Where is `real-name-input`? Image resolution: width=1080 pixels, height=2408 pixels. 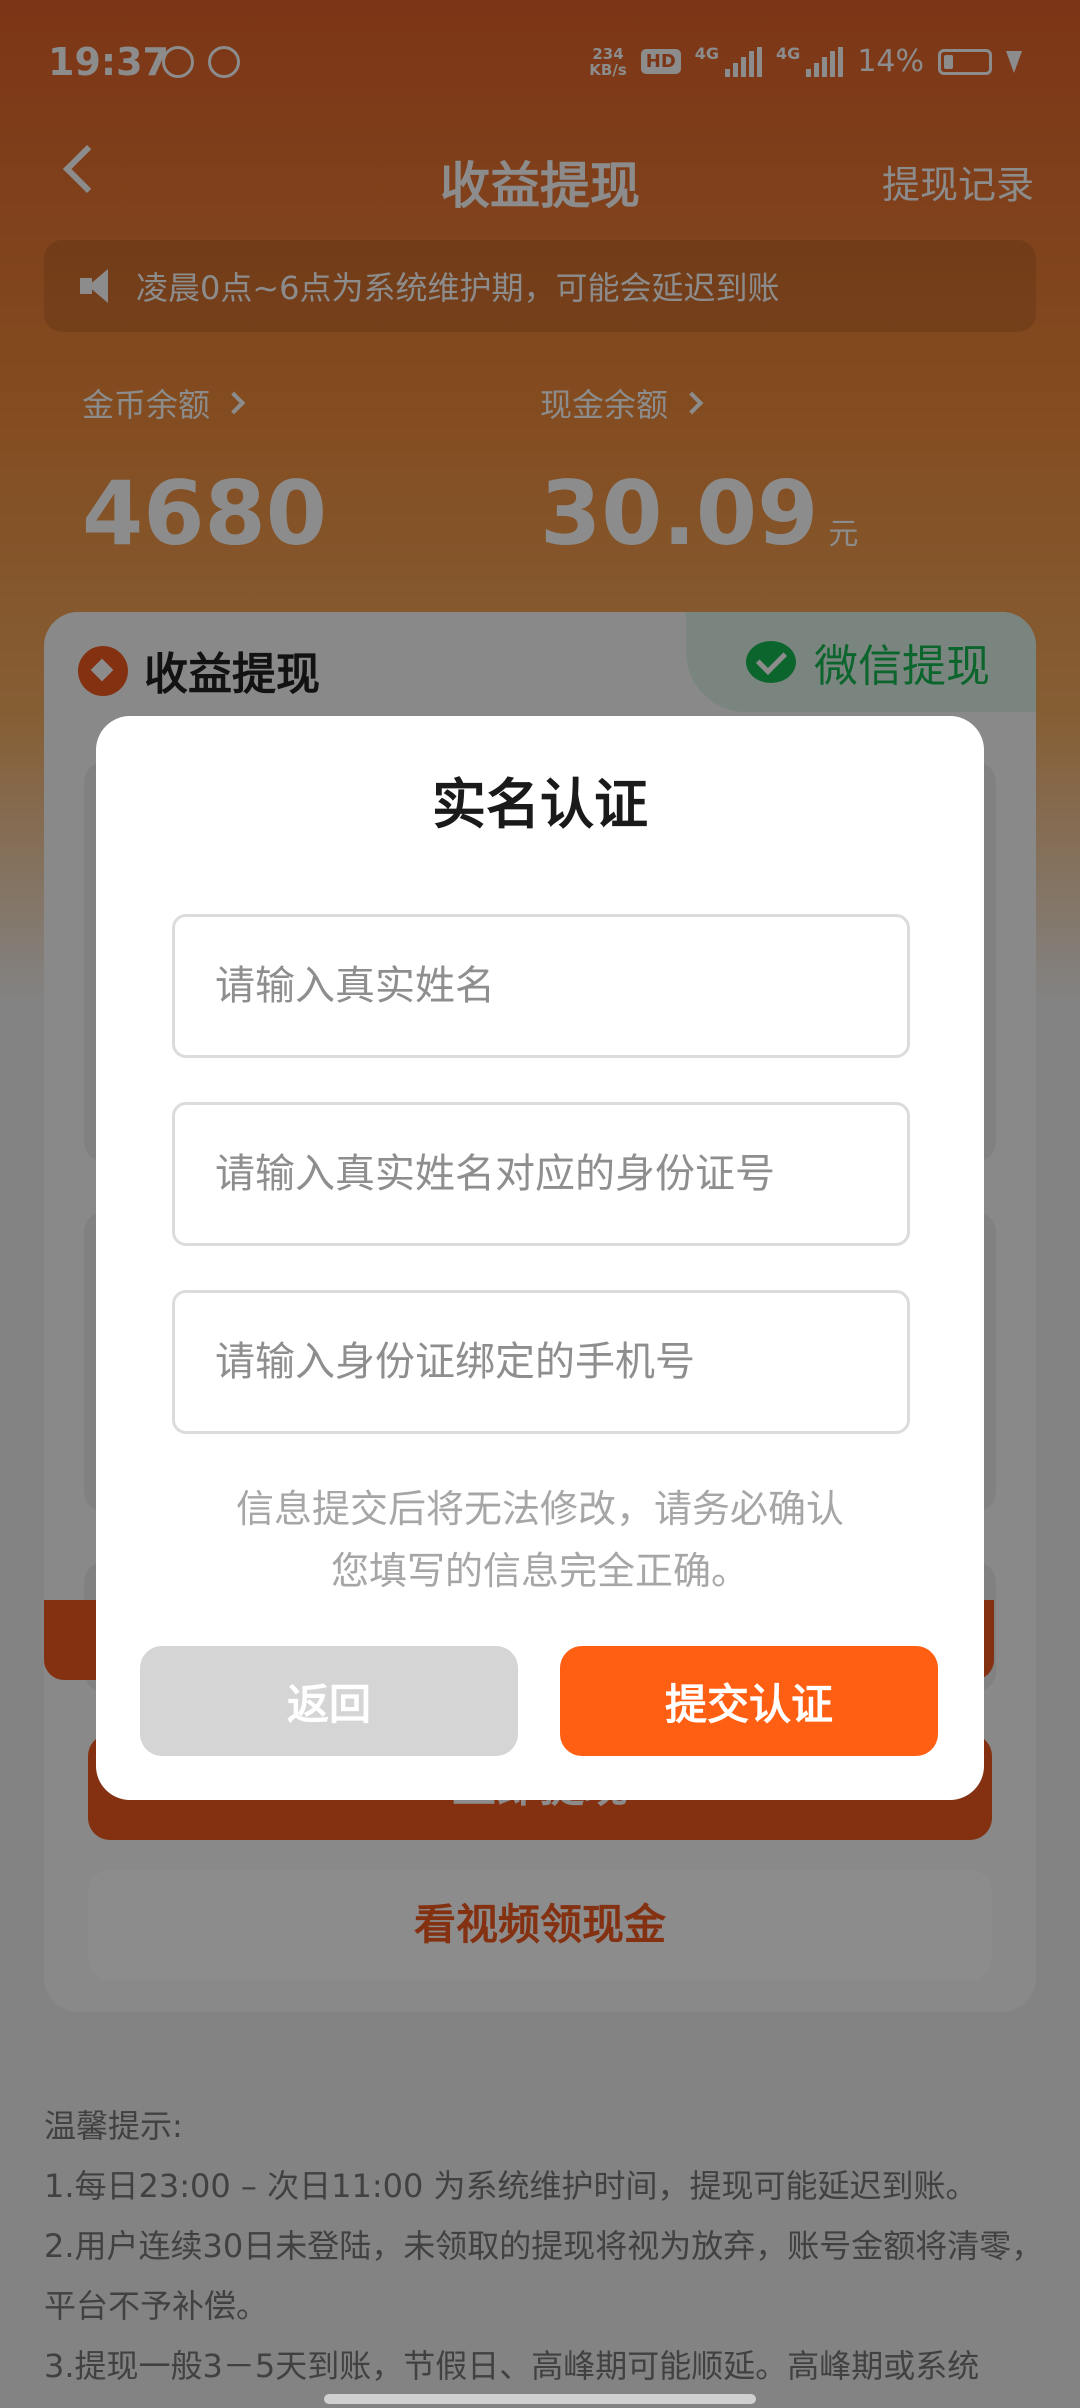 real-name-input is located at coordinates (541, 986).